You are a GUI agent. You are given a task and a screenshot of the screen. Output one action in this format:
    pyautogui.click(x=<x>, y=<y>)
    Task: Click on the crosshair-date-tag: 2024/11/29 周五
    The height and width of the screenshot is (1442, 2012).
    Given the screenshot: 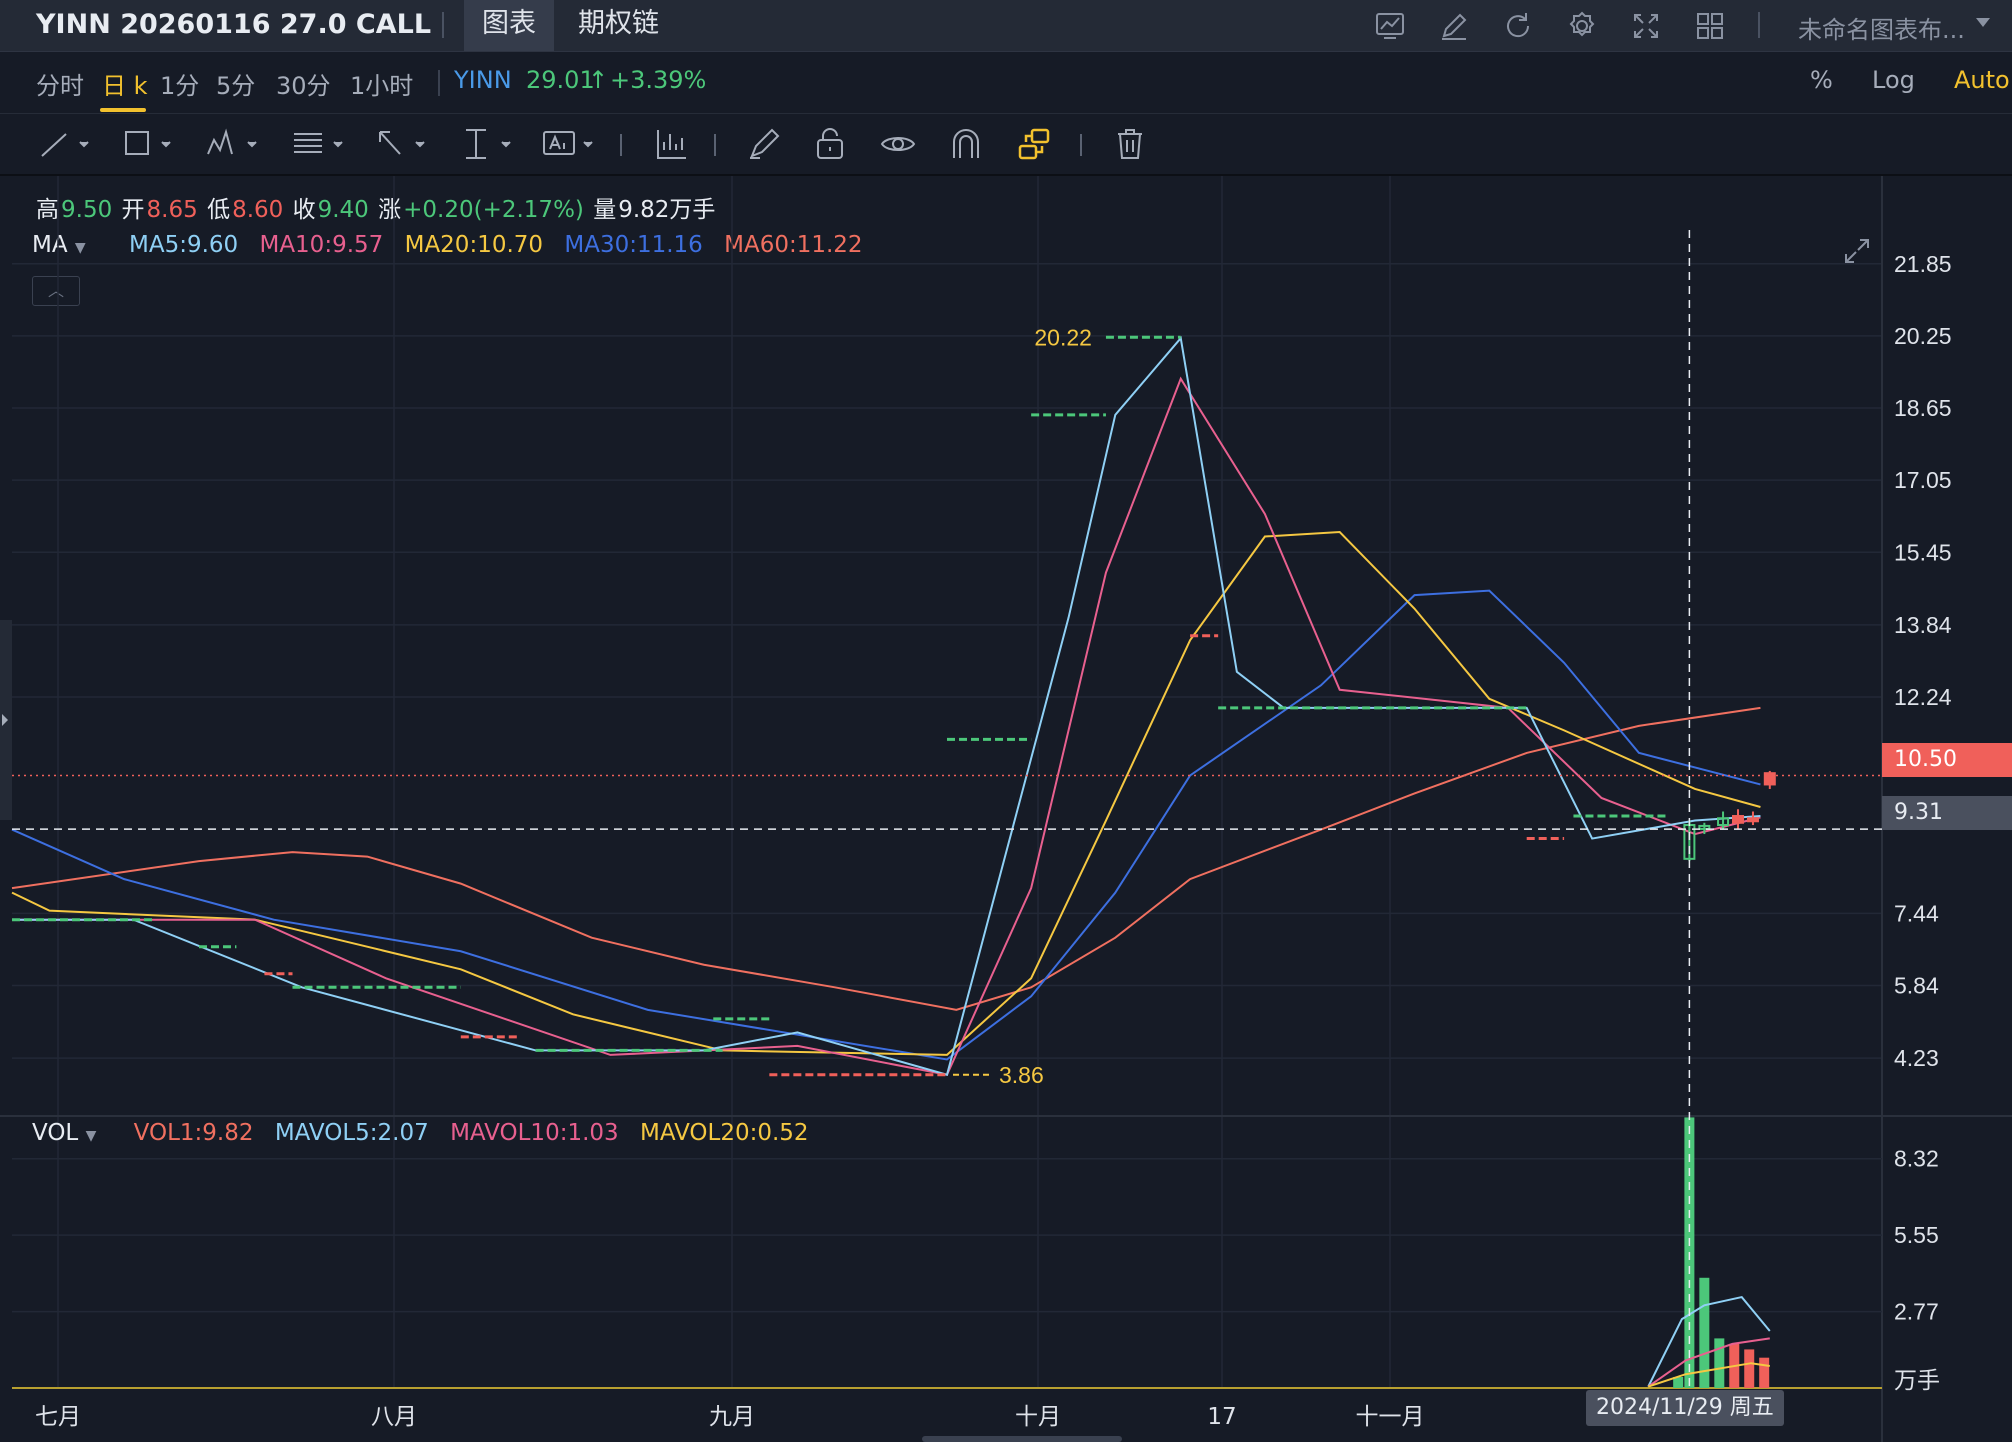 What is the action you would take?
    pyautogui.click(x=1685, y=1408)
    